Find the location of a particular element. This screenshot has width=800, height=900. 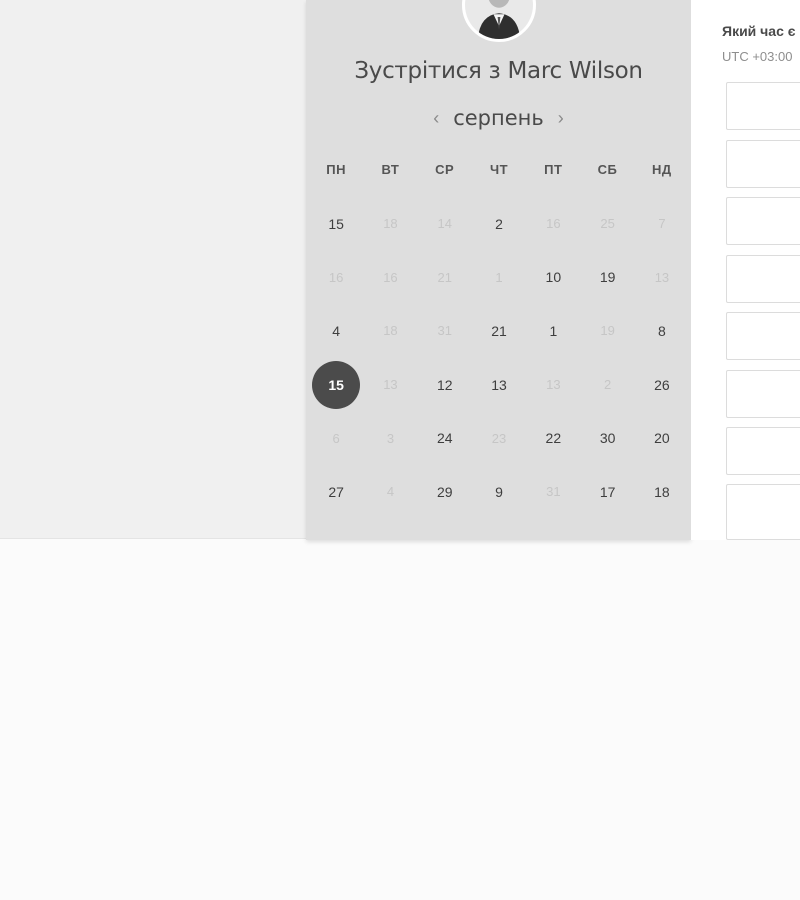

calendar-day-number: 23 is located at coordinates (499, 438).